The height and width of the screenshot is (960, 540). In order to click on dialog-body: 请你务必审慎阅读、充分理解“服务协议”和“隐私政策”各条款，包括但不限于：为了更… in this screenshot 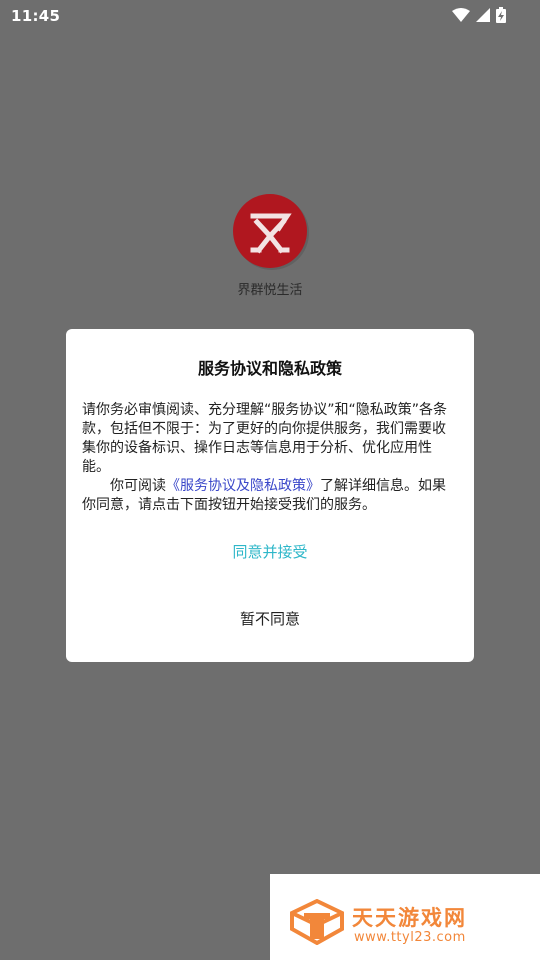, I will do `click(270, 458)`.